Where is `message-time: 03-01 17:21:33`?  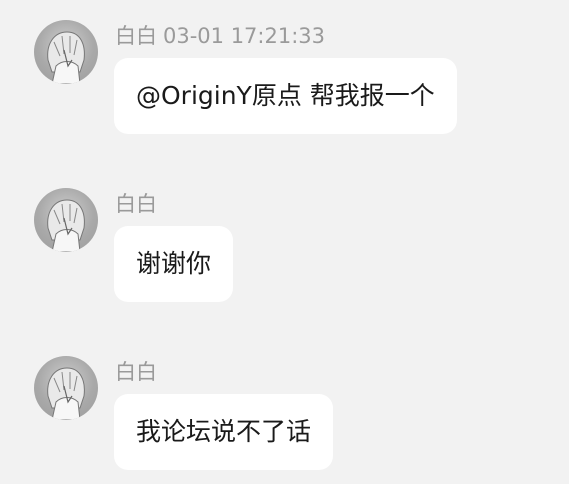
message-time: 03-01 17:21:33 is located at coordinates (244, 36).